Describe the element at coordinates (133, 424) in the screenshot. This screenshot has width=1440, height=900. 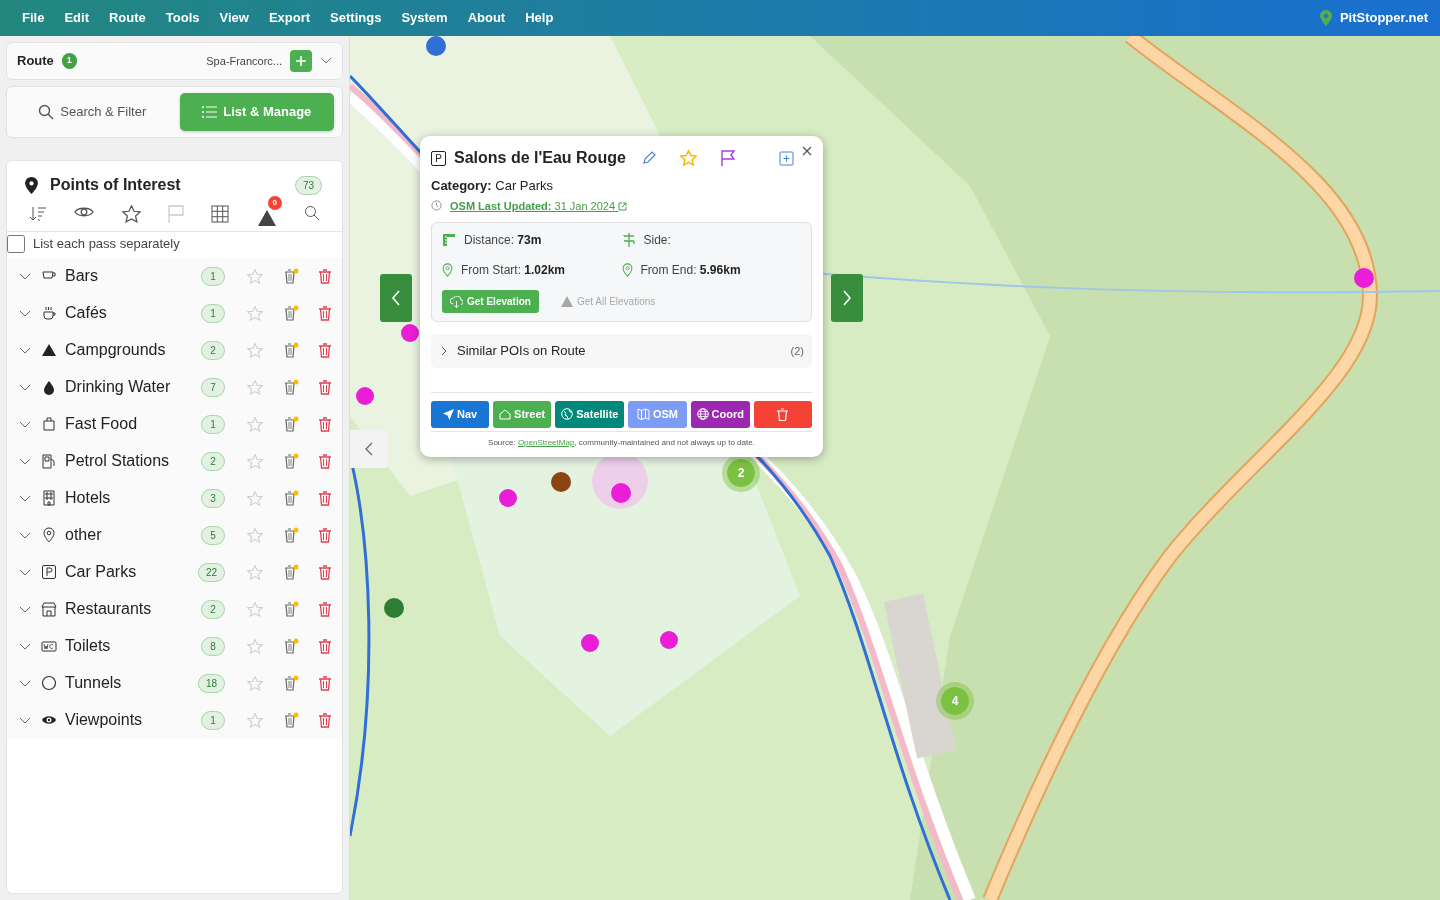
I see `category-name: Fast Food` at that location.